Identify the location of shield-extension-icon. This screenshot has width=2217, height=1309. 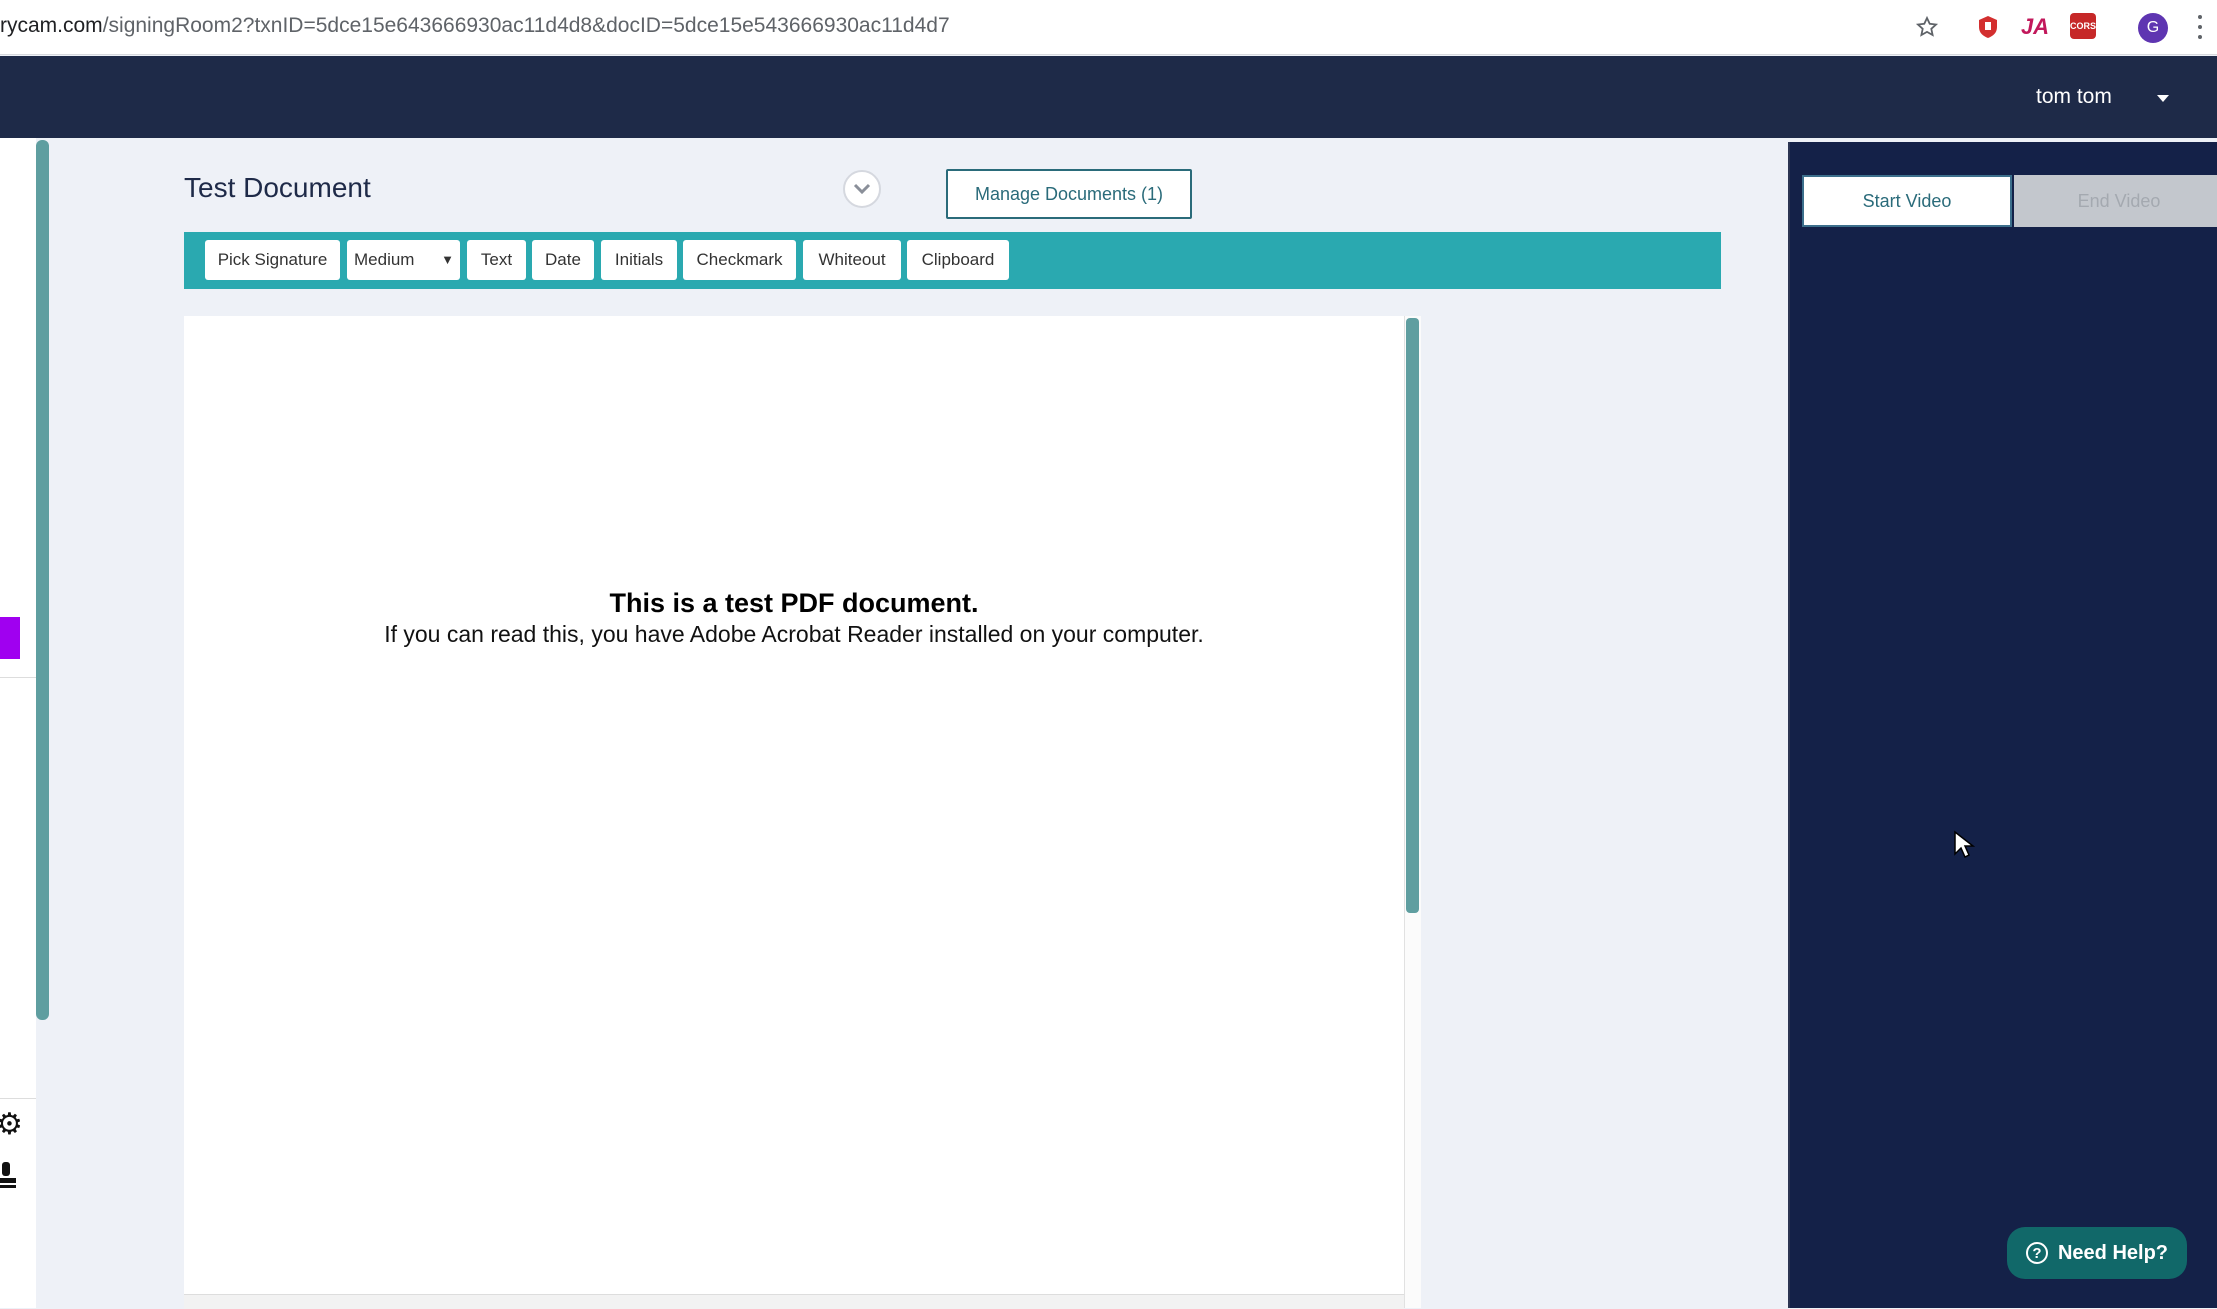
(1988, 27).